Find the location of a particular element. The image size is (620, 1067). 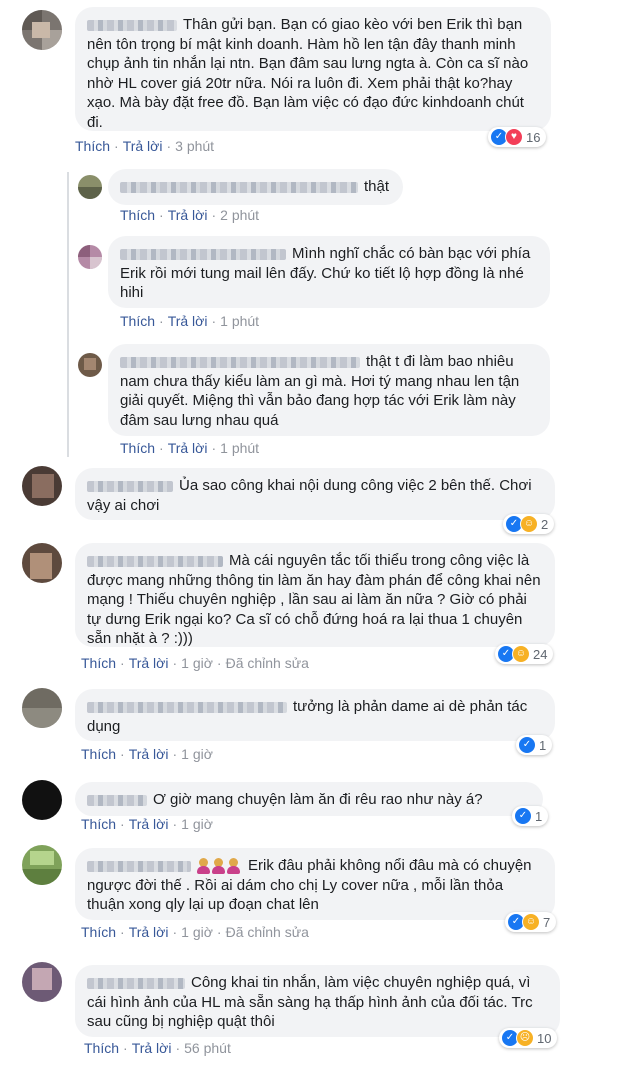

comment-actions: Thích · Trả lời · 2 phút is located at coordinates (190, 215).